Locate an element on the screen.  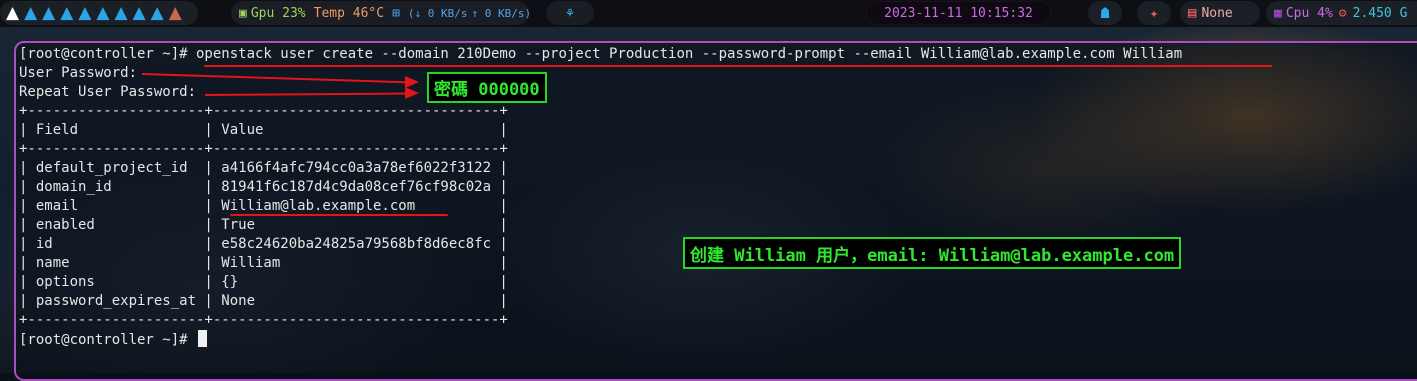
command-underline is located at coordinates (738, 66).